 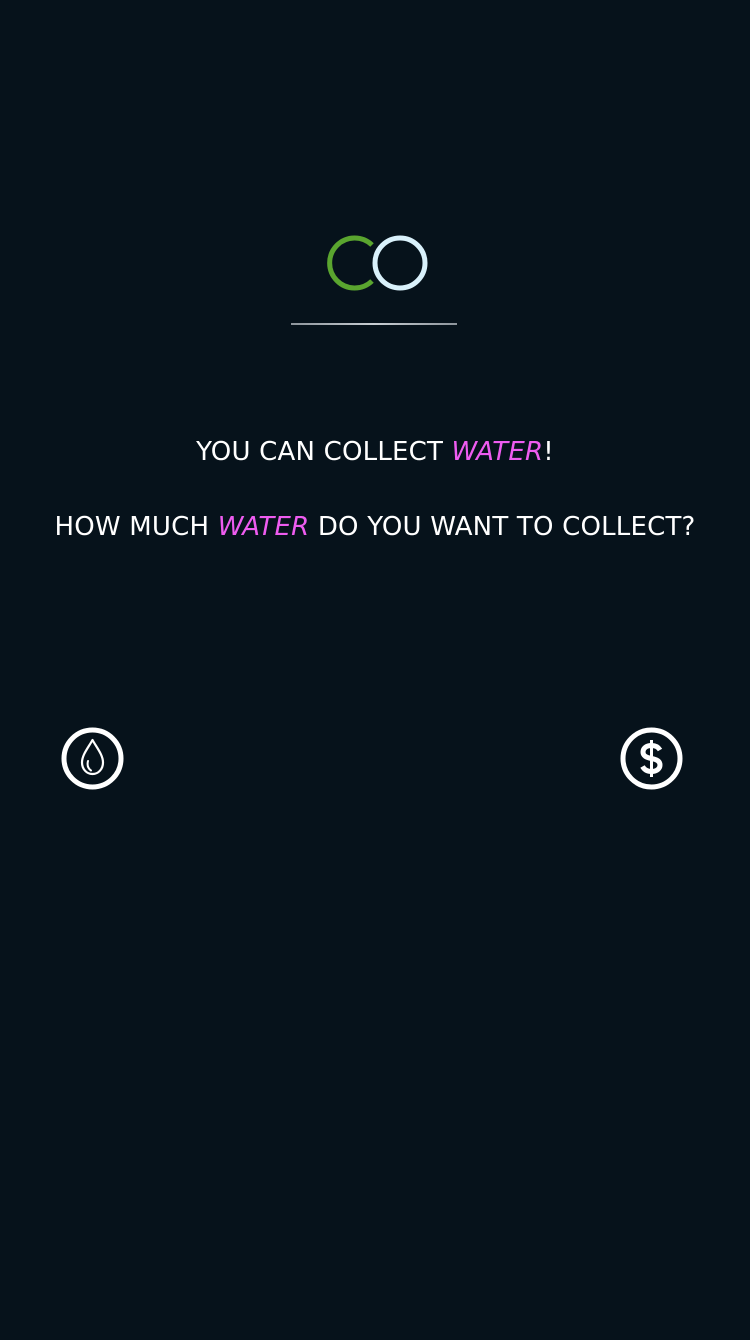 I want to click on heading-text-prefix: YOU CAN COLLECT, so click(x=324, y=452).